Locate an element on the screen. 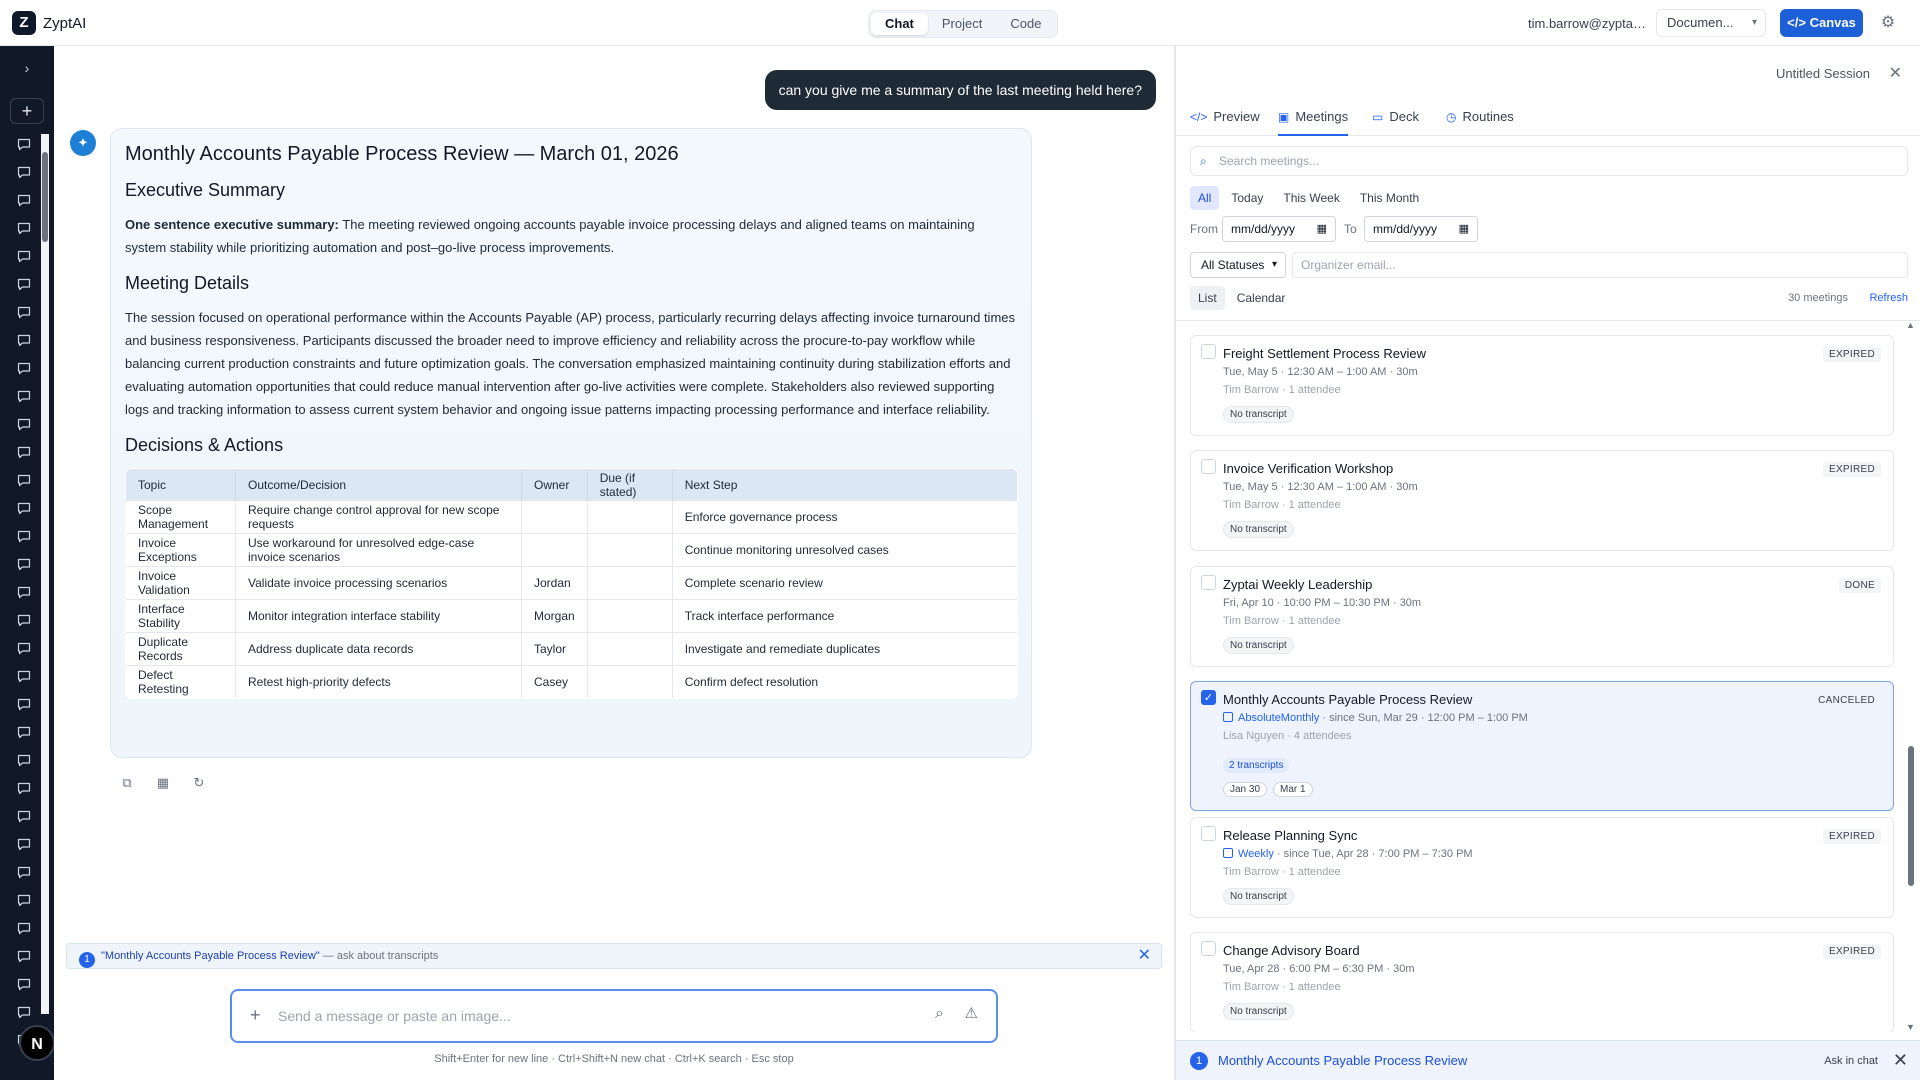 Image resolution: width=1920 pixels, height=1080 pixels. copy-icon: ⧉ is located at coordinates (127, 783).